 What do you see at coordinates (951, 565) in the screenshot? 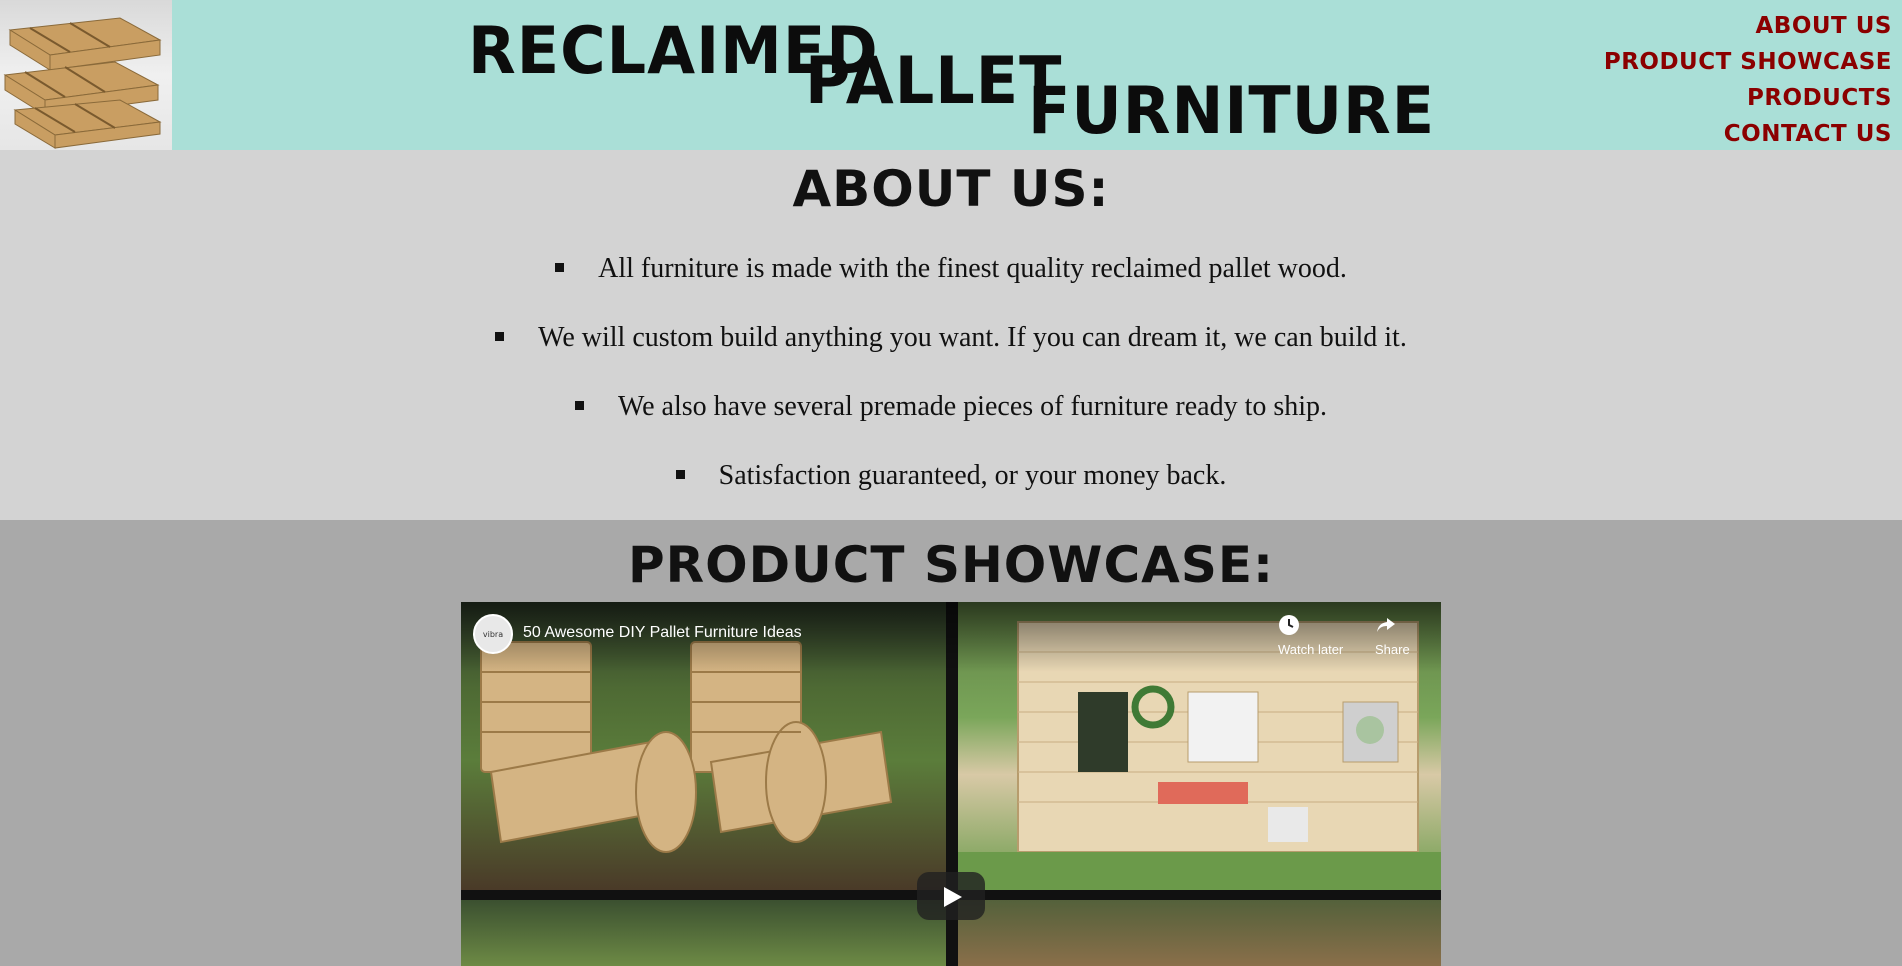
I see `showcase-title: Product Showcase:` at bounding box center [951, 565].